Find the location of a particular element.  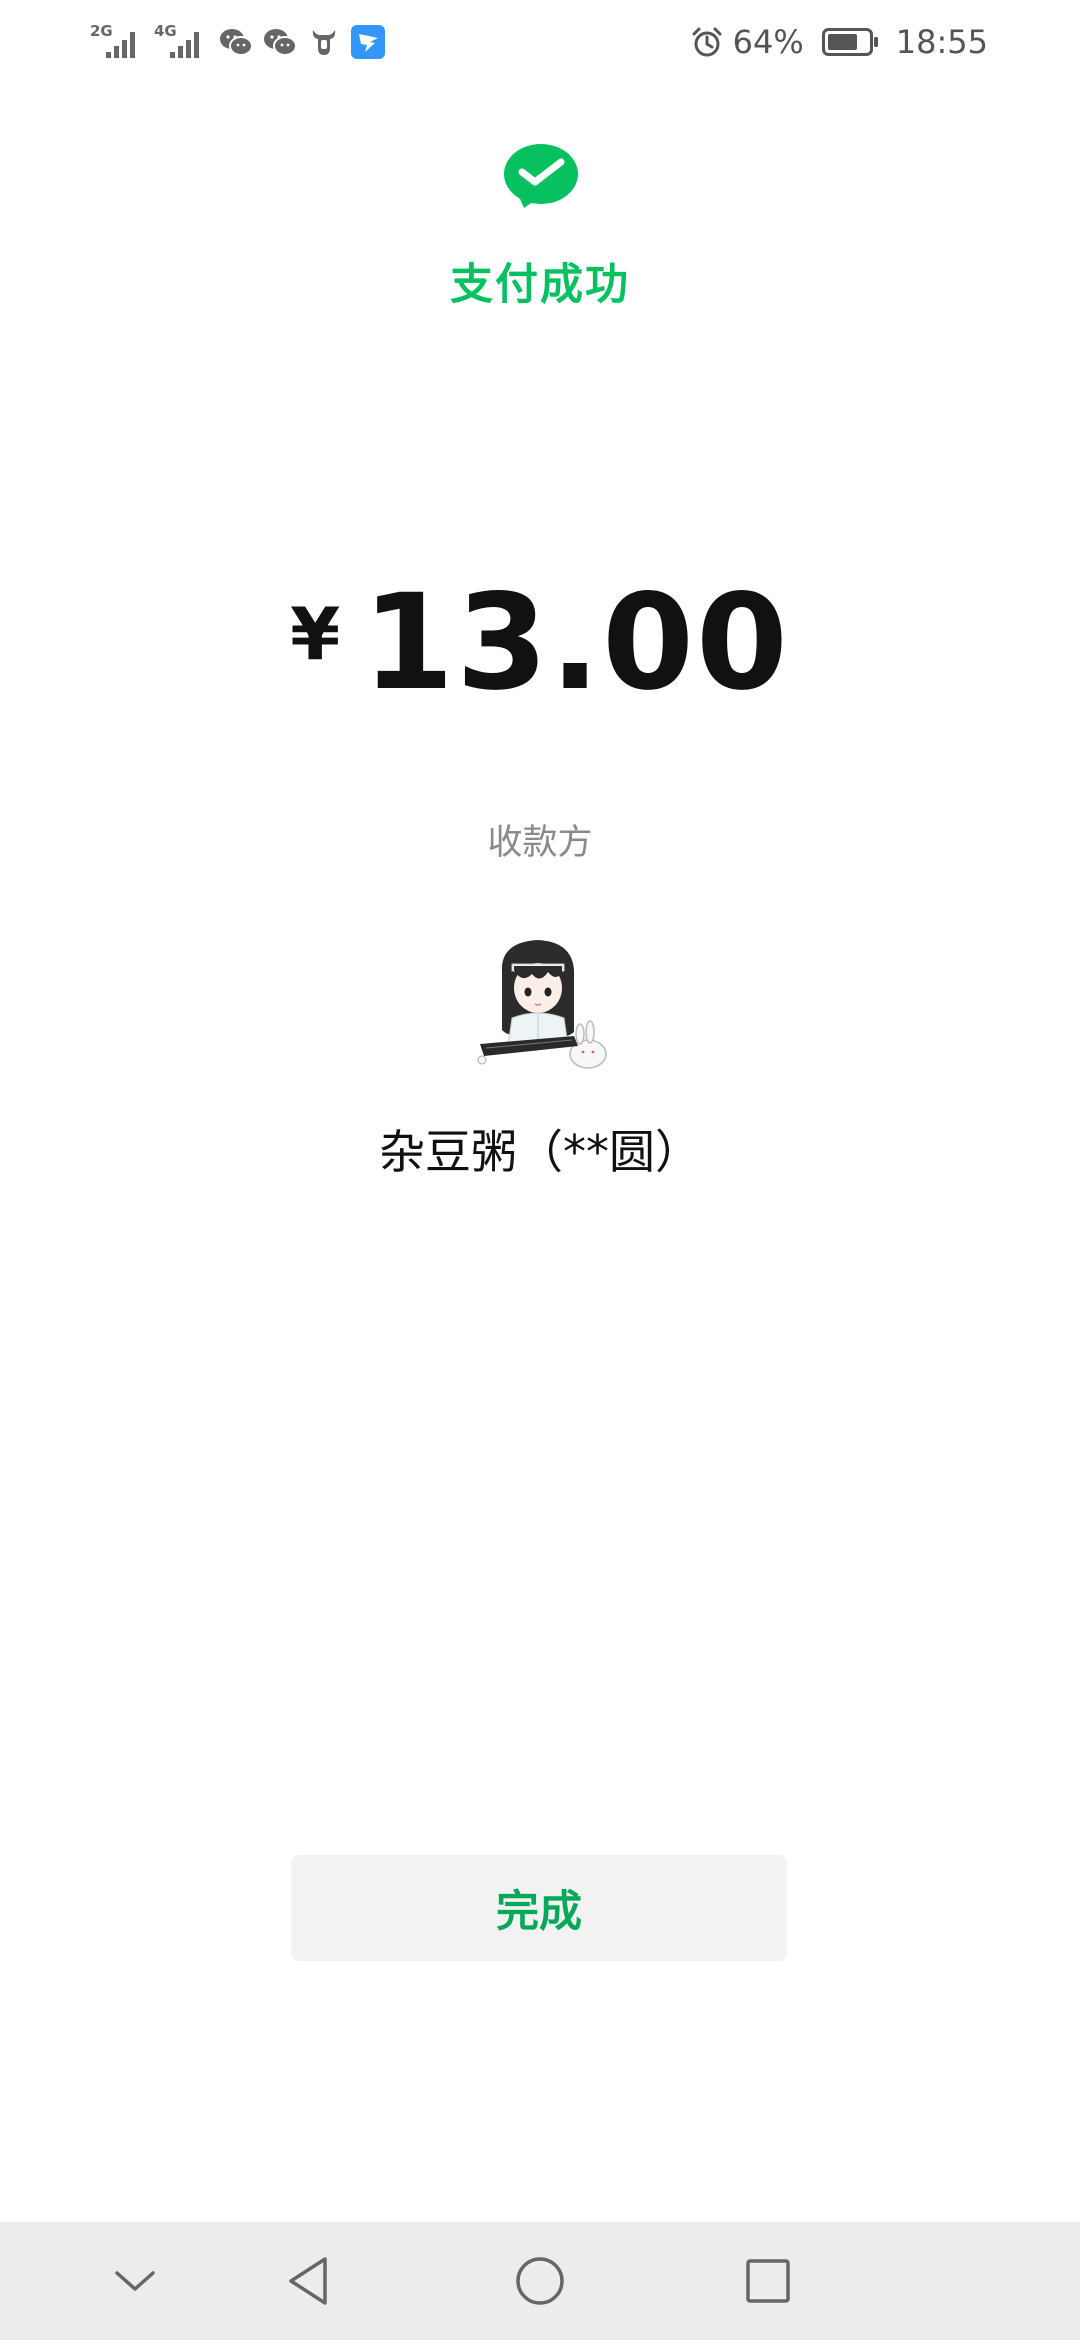

status-left: 2G 4G is located at coordinates (238, 42).